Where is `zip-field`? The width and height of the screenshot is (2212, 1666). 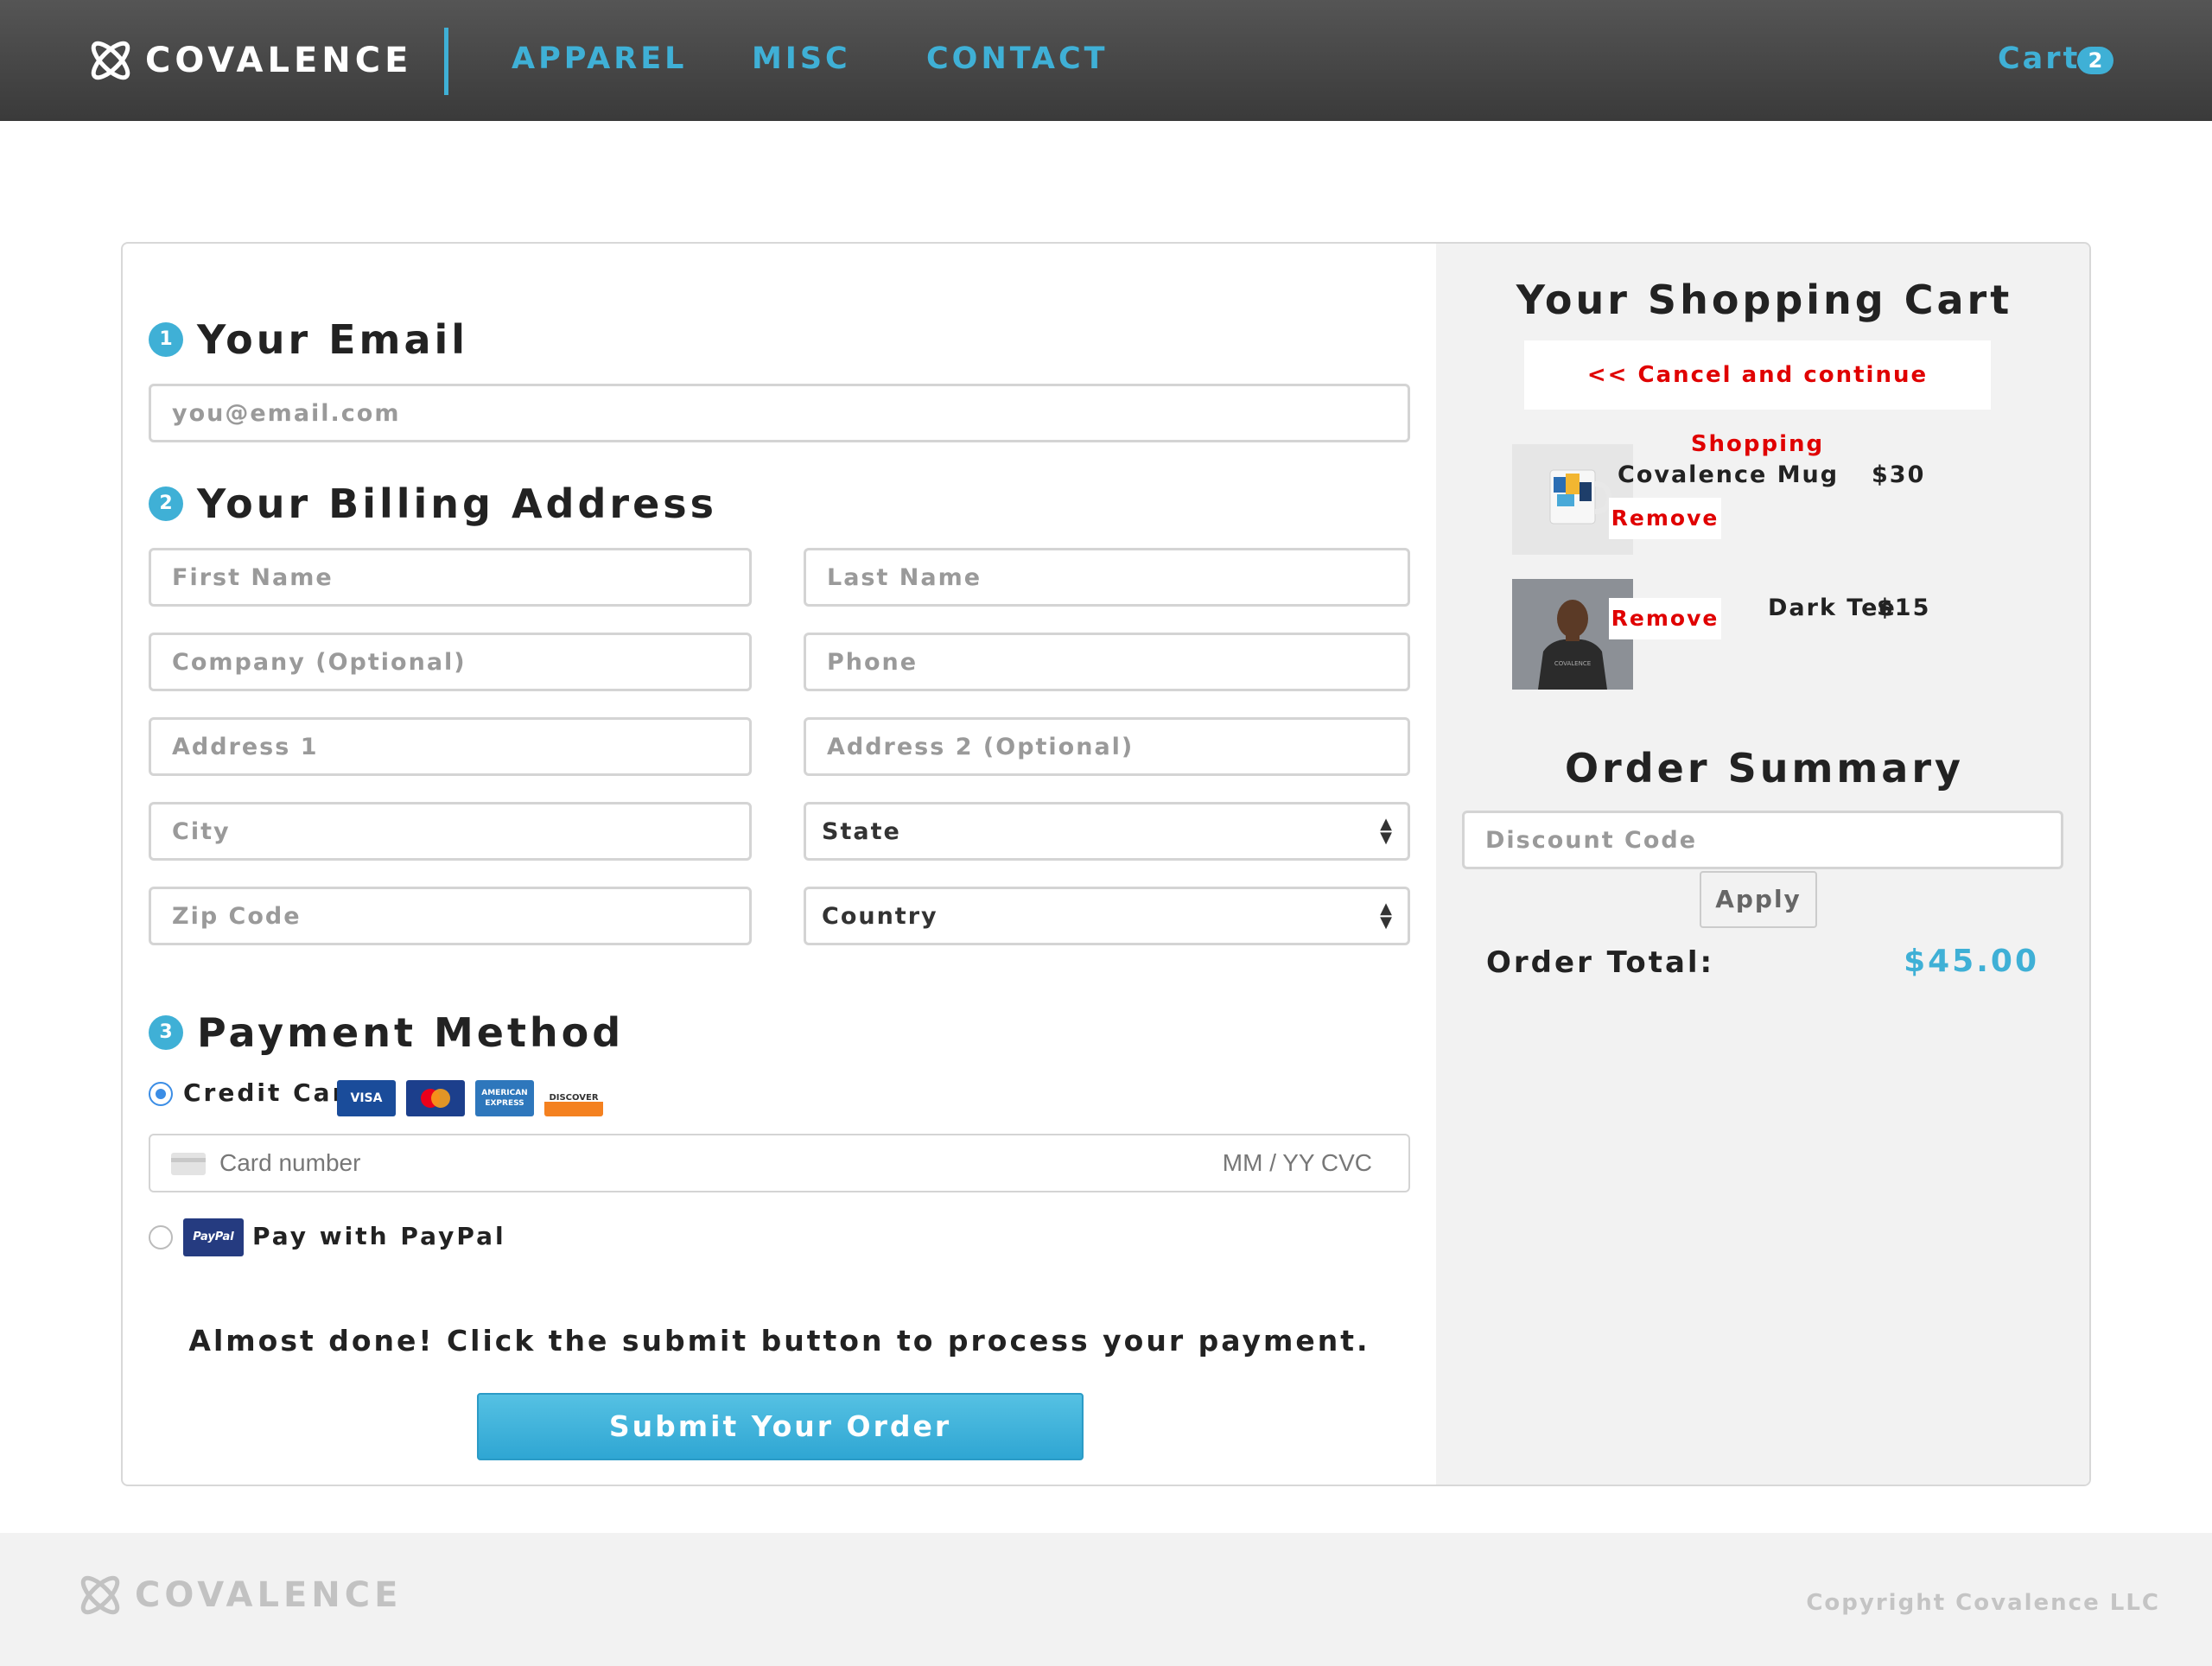 zip-field is located at coordinates (450, 916).